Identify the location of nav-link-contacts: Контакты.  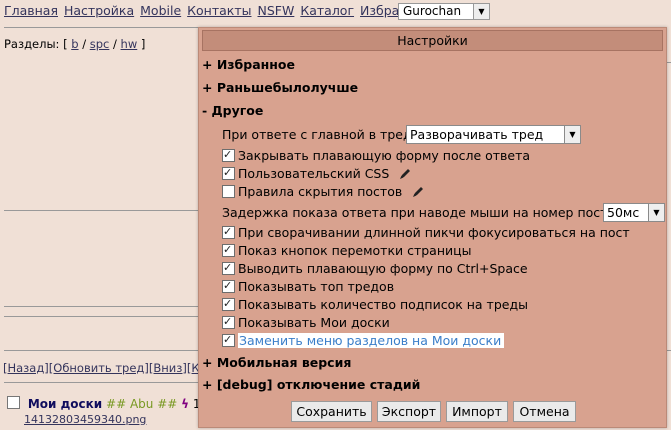
(219, 10).